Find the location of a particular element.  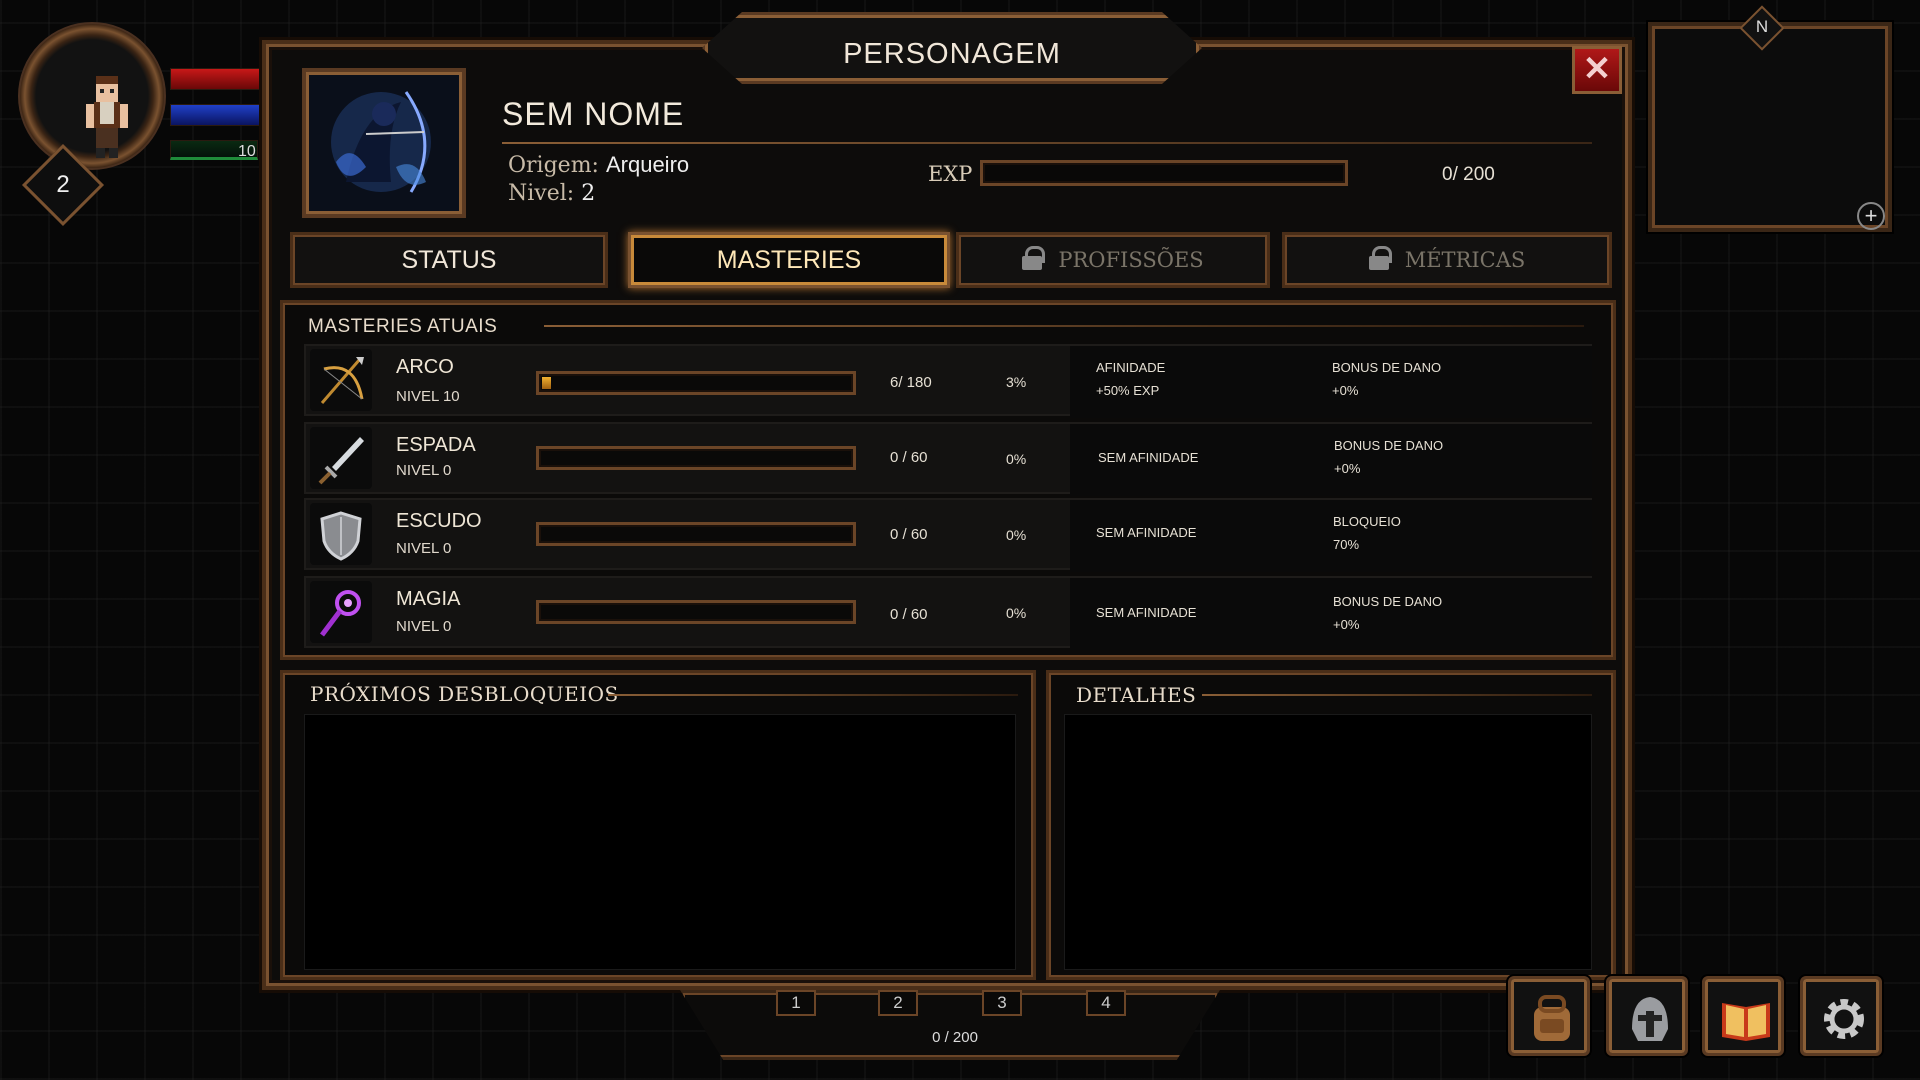

hotbar-value: 0 / 200 is located at coordinates (955, 1037).